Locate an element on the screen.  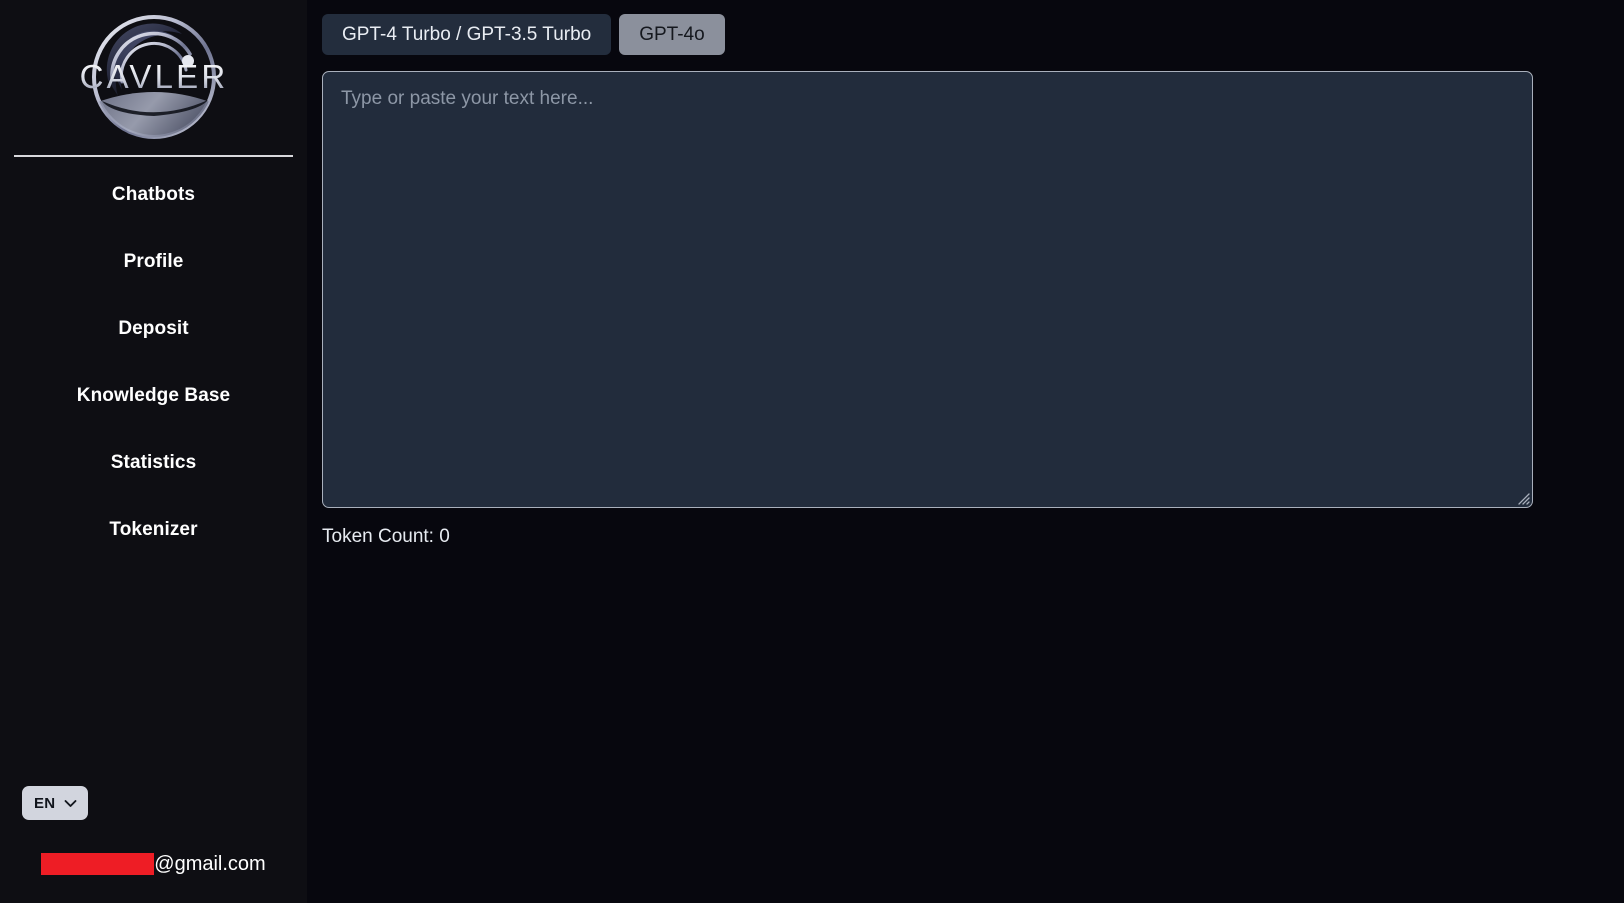
email-redaction-block is located at coordinates (98, 864).